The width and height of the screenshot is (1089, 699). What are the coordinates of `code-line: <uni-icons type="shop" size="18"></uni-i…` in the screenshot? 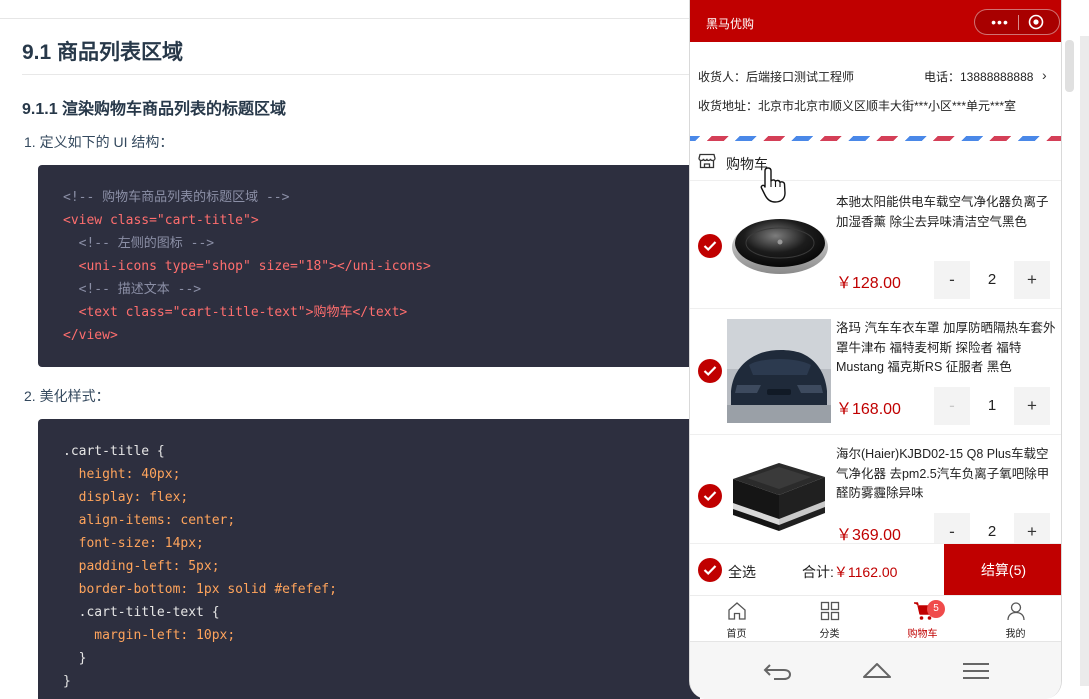 It's located at (247, 266).